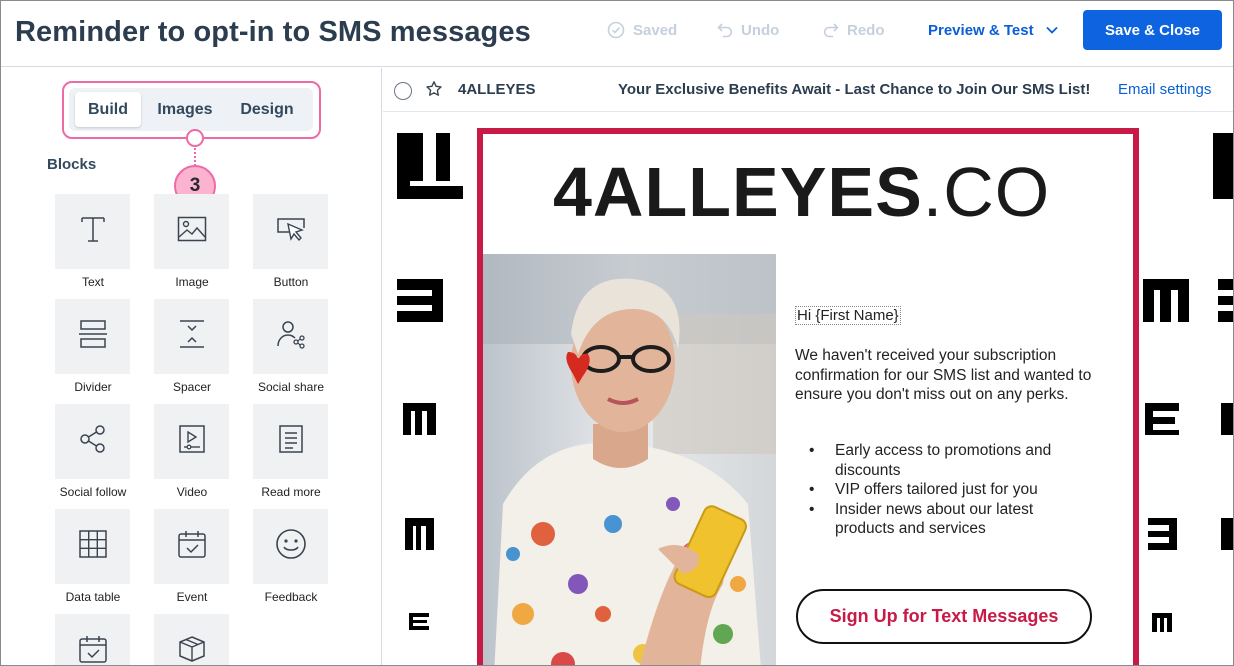 The height and width of the screenshot is (666, 1234). What do you see at coordinates (866, 30) in the screenshot?
I see `redo-label: Redo` at bounding box center [866, 30].